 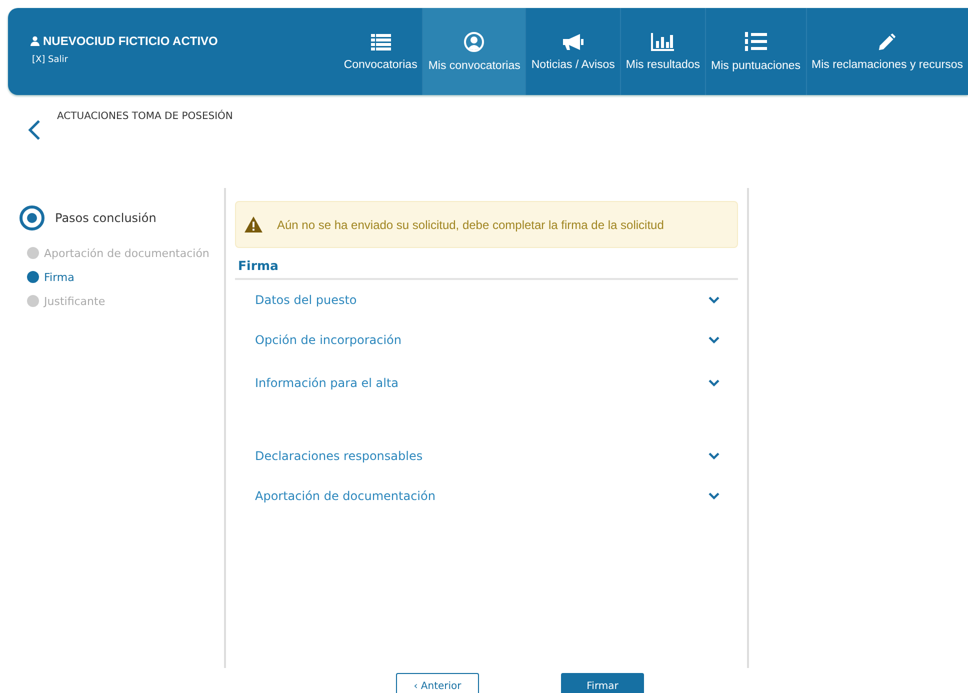 What do you see at coordinates (380, 51) in the screenshot?
I see `nav-tab: Convocatorias` at bounding box center [380, 51].